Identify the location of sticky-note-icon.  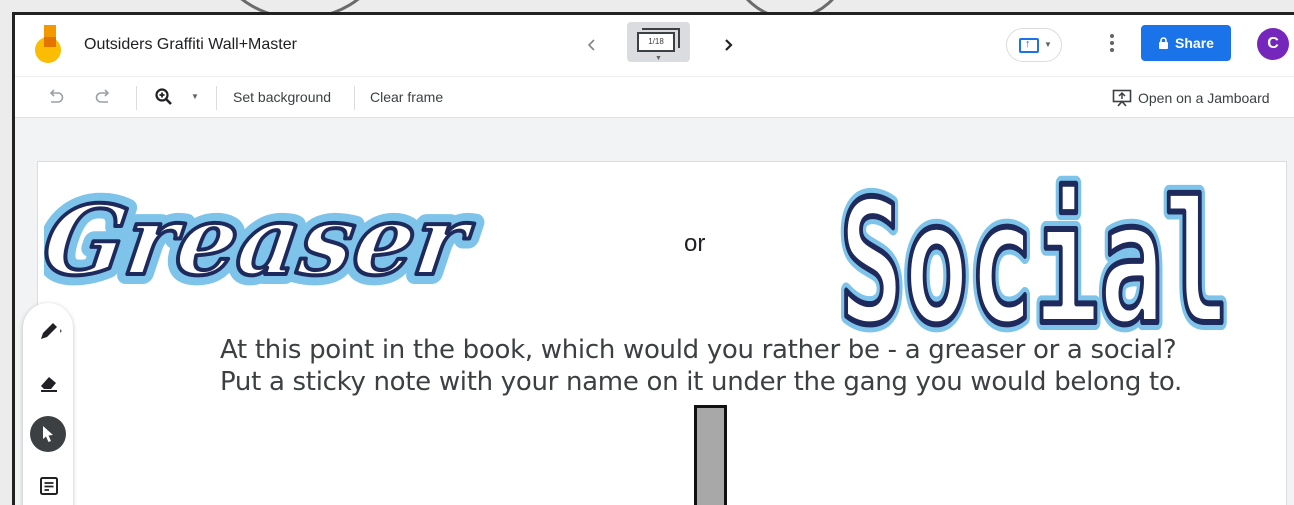
(49, 486).